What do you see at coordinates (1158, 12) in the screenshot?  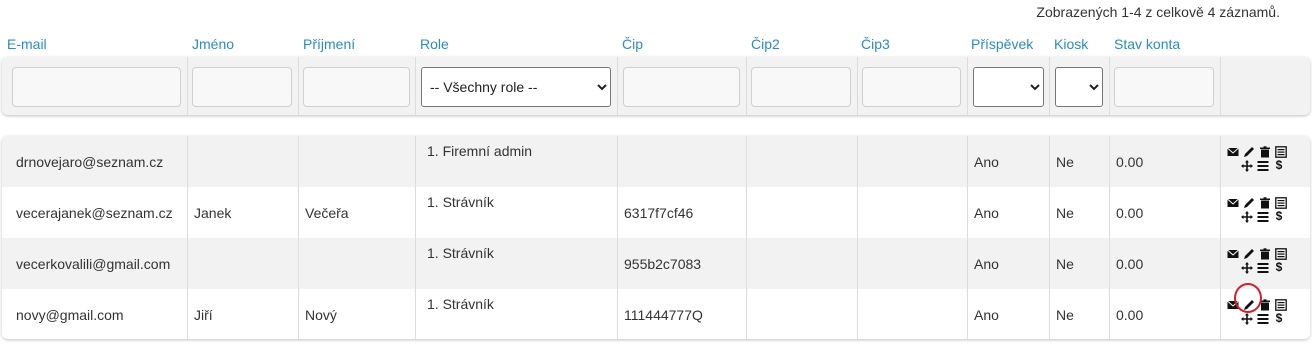 I see `results-summary: Zobrazených 1-4 z celkově 4 záznamů.` at bounding box center [1158, 12].